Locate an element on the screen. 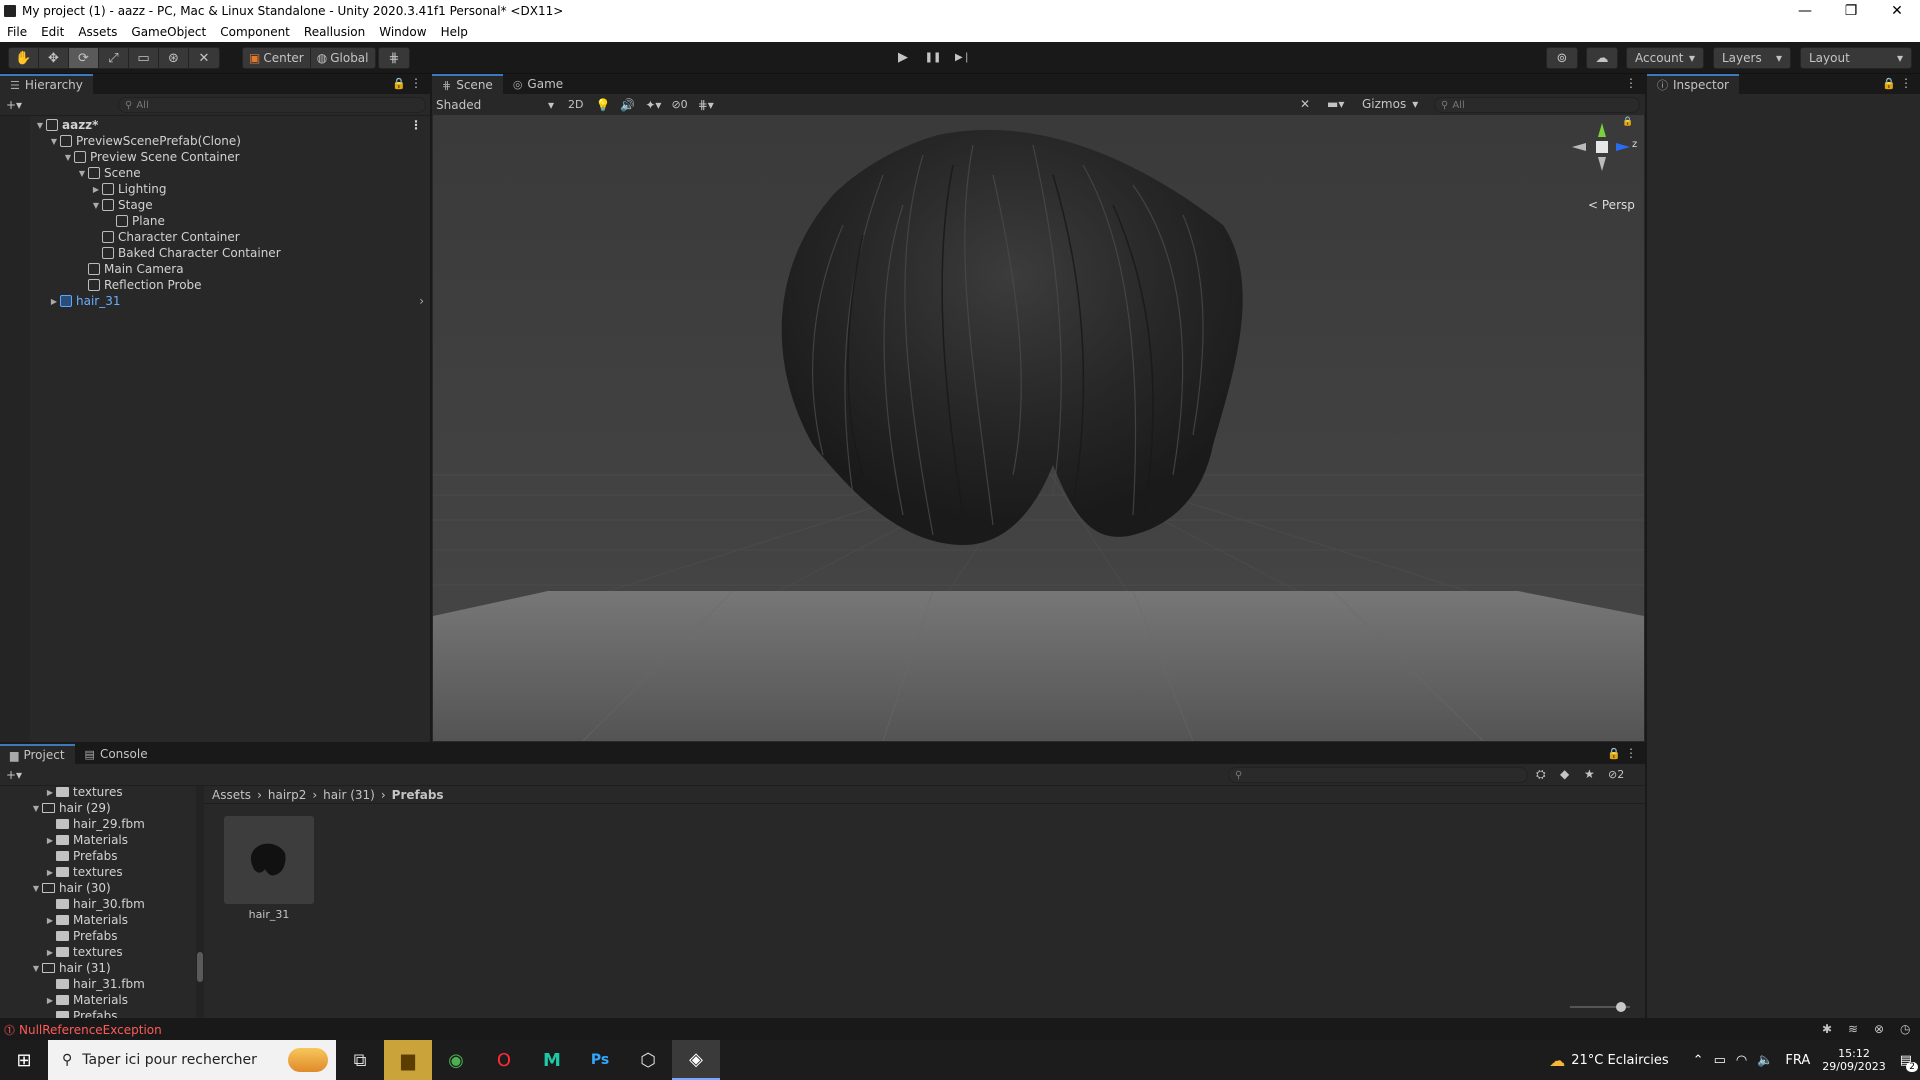 This screenshot has width=1920, height=1080. meet-now-icon: ▭ is located at coordinates (1720, 1060).